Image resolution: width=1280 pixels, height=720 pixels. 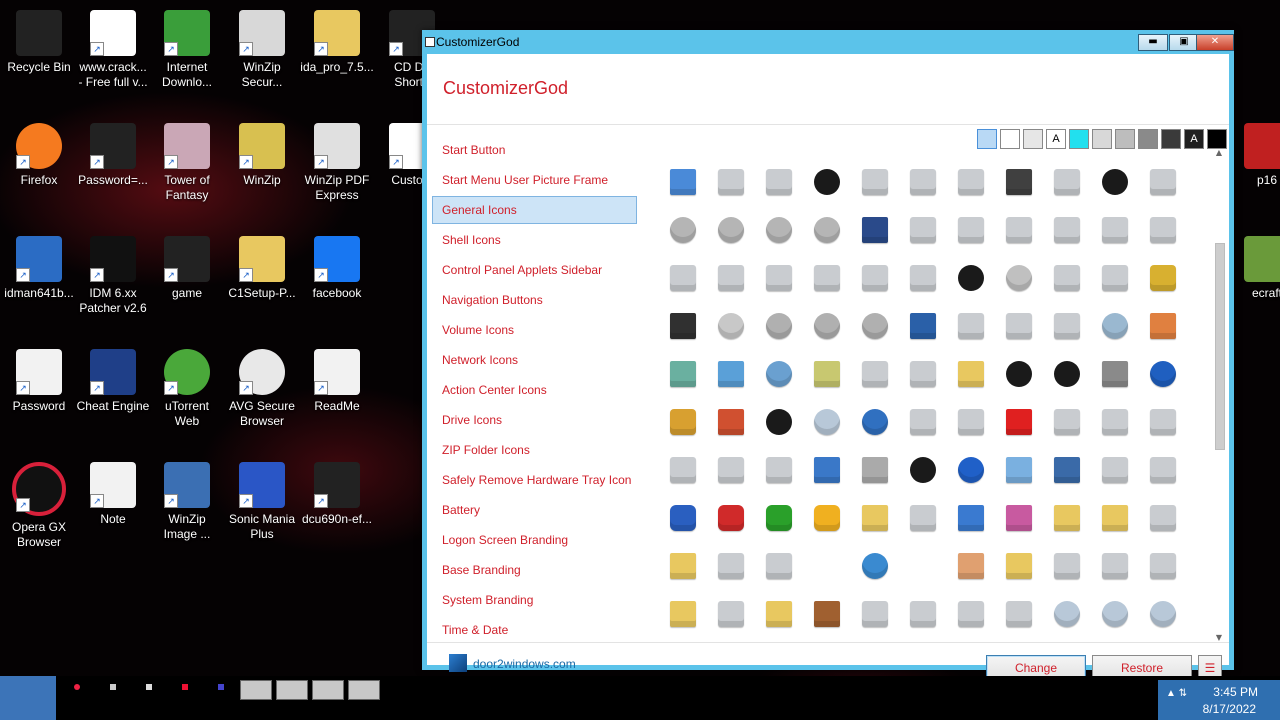 I want to click on desktop-shortcut: ↗ facebook, so click(x=337, y=268).